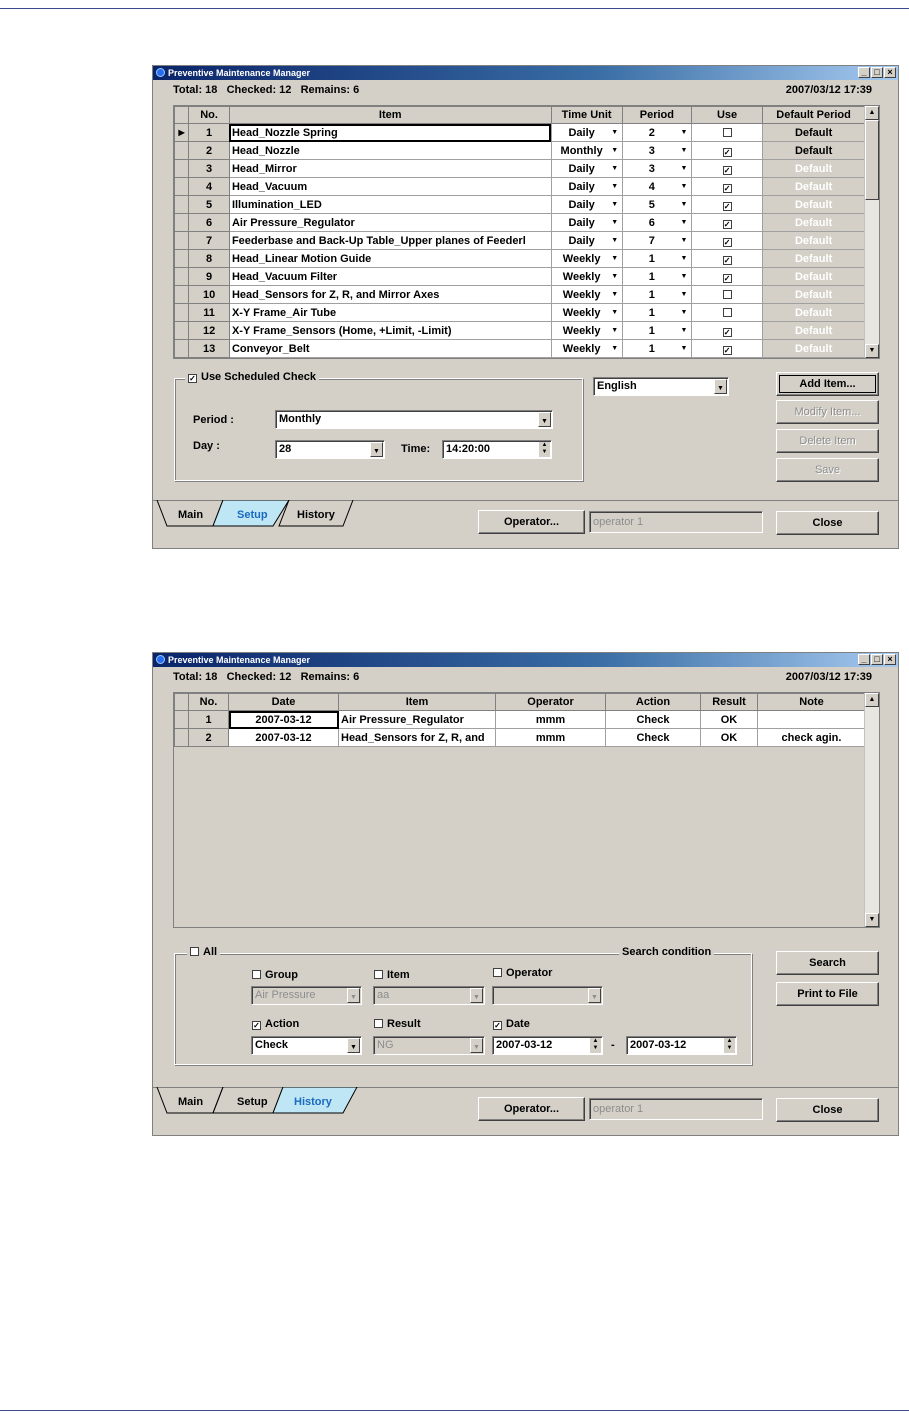  I want to click on tab-history: History, so click(316, 515).